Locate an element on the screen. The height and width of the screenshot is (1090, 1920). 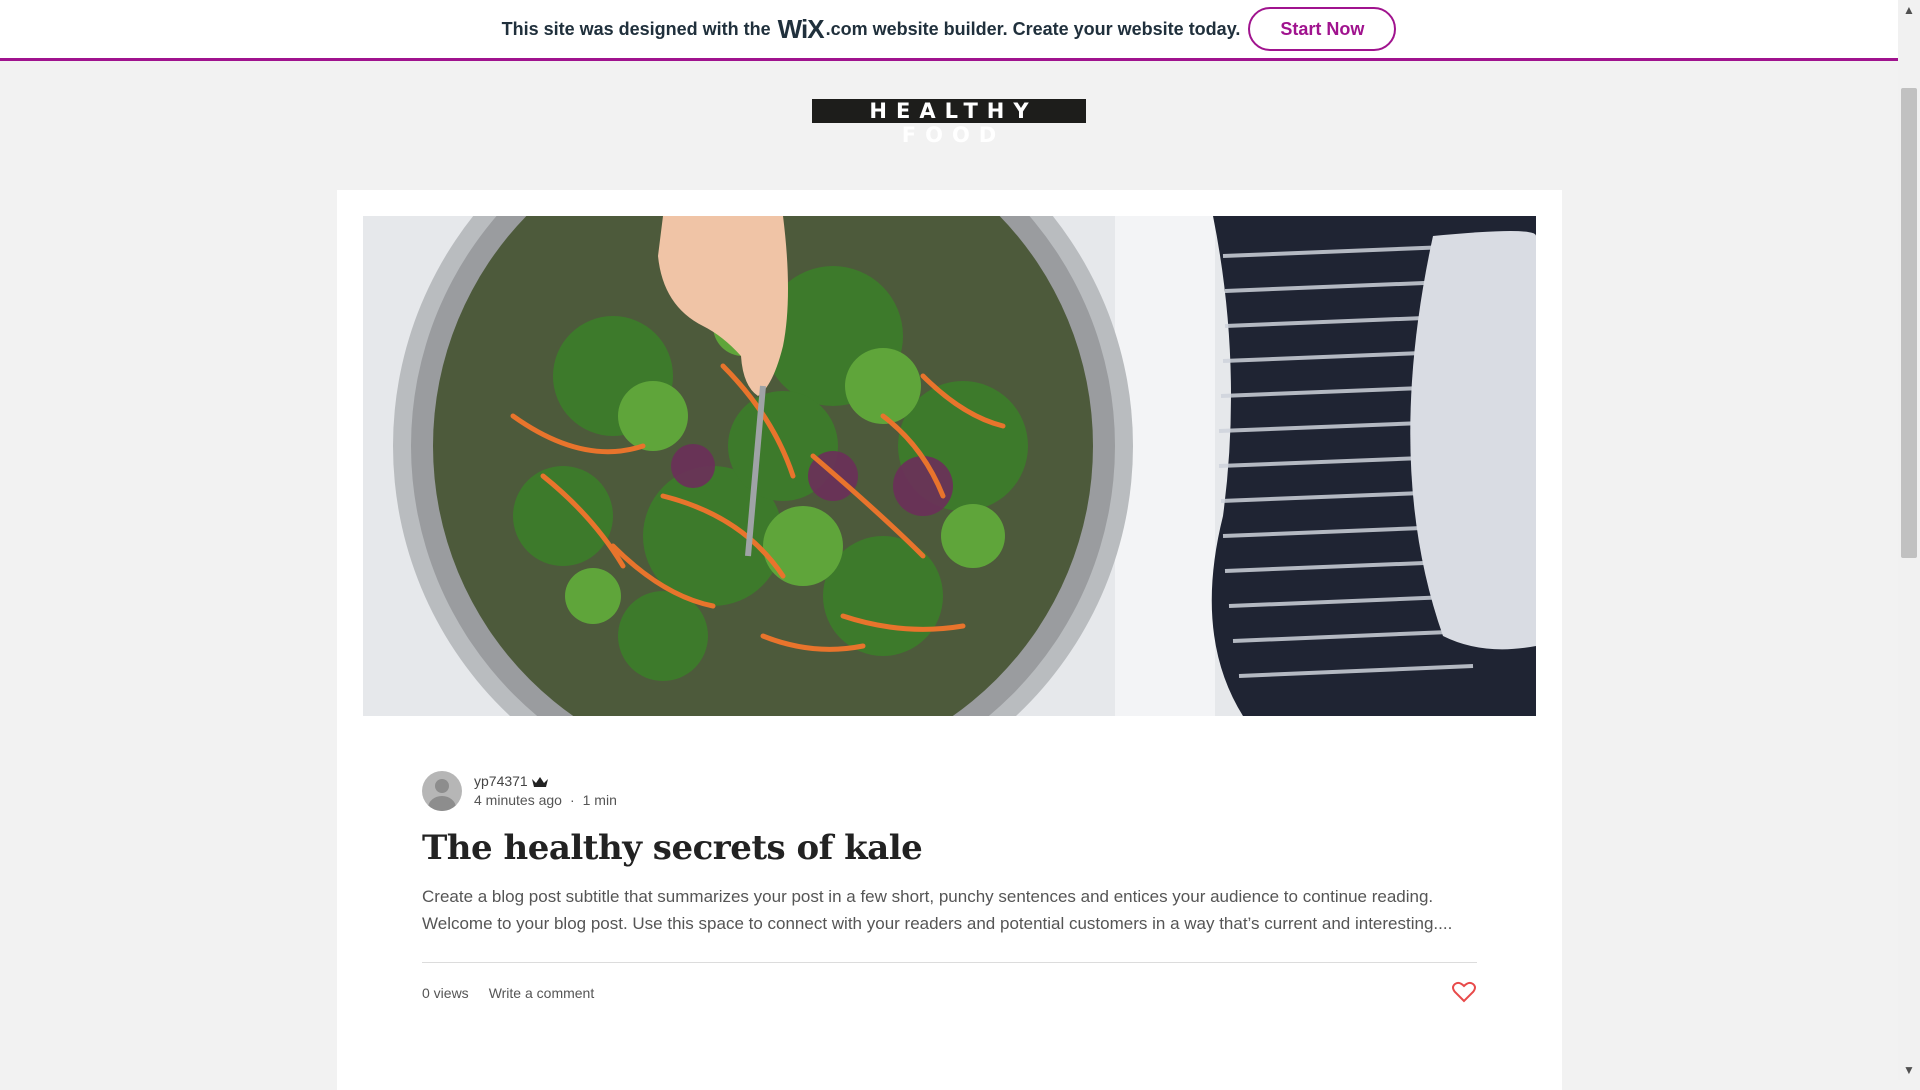
post-divider is located at coordinates (949, 962).